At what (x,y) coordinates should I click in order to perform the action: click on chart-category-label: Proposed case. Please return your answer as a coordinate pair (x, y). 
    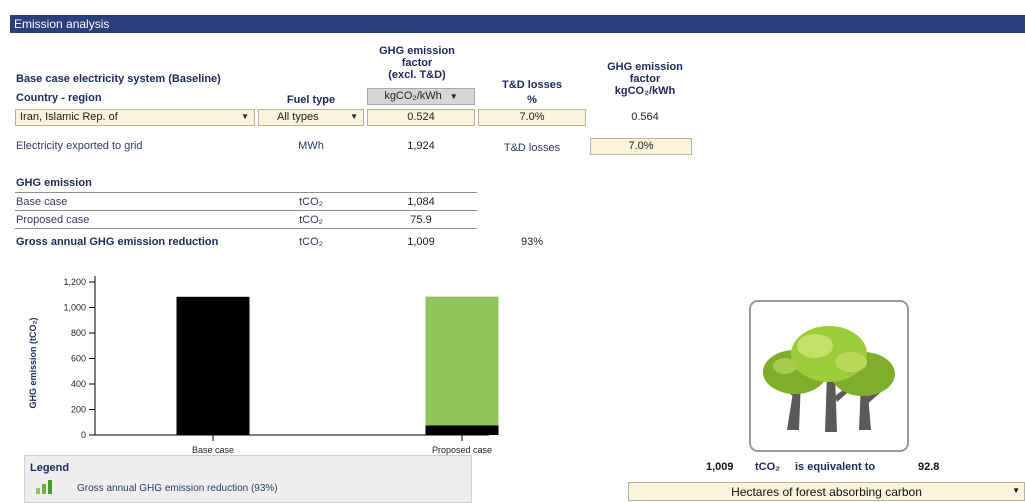
    Looking at the image, I should click on (462, 450).